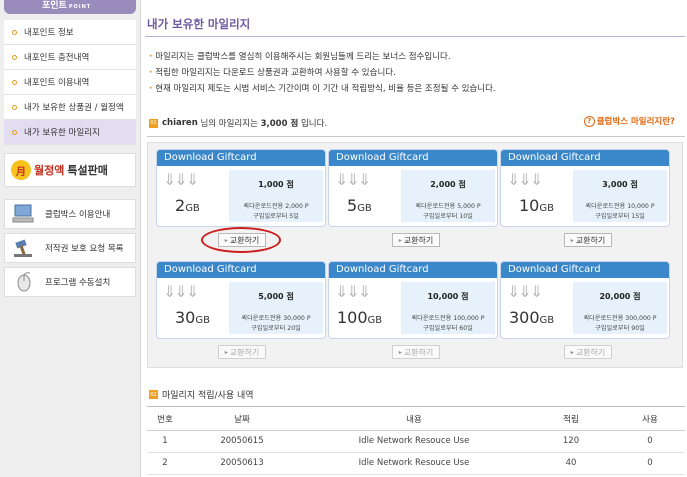 This screenshot has height=477, width=687. I want to click on giftcard-info: 1,000 점 퀵다운로드전용 2,000 P 구입일로부터 5일, so click(276, 196).